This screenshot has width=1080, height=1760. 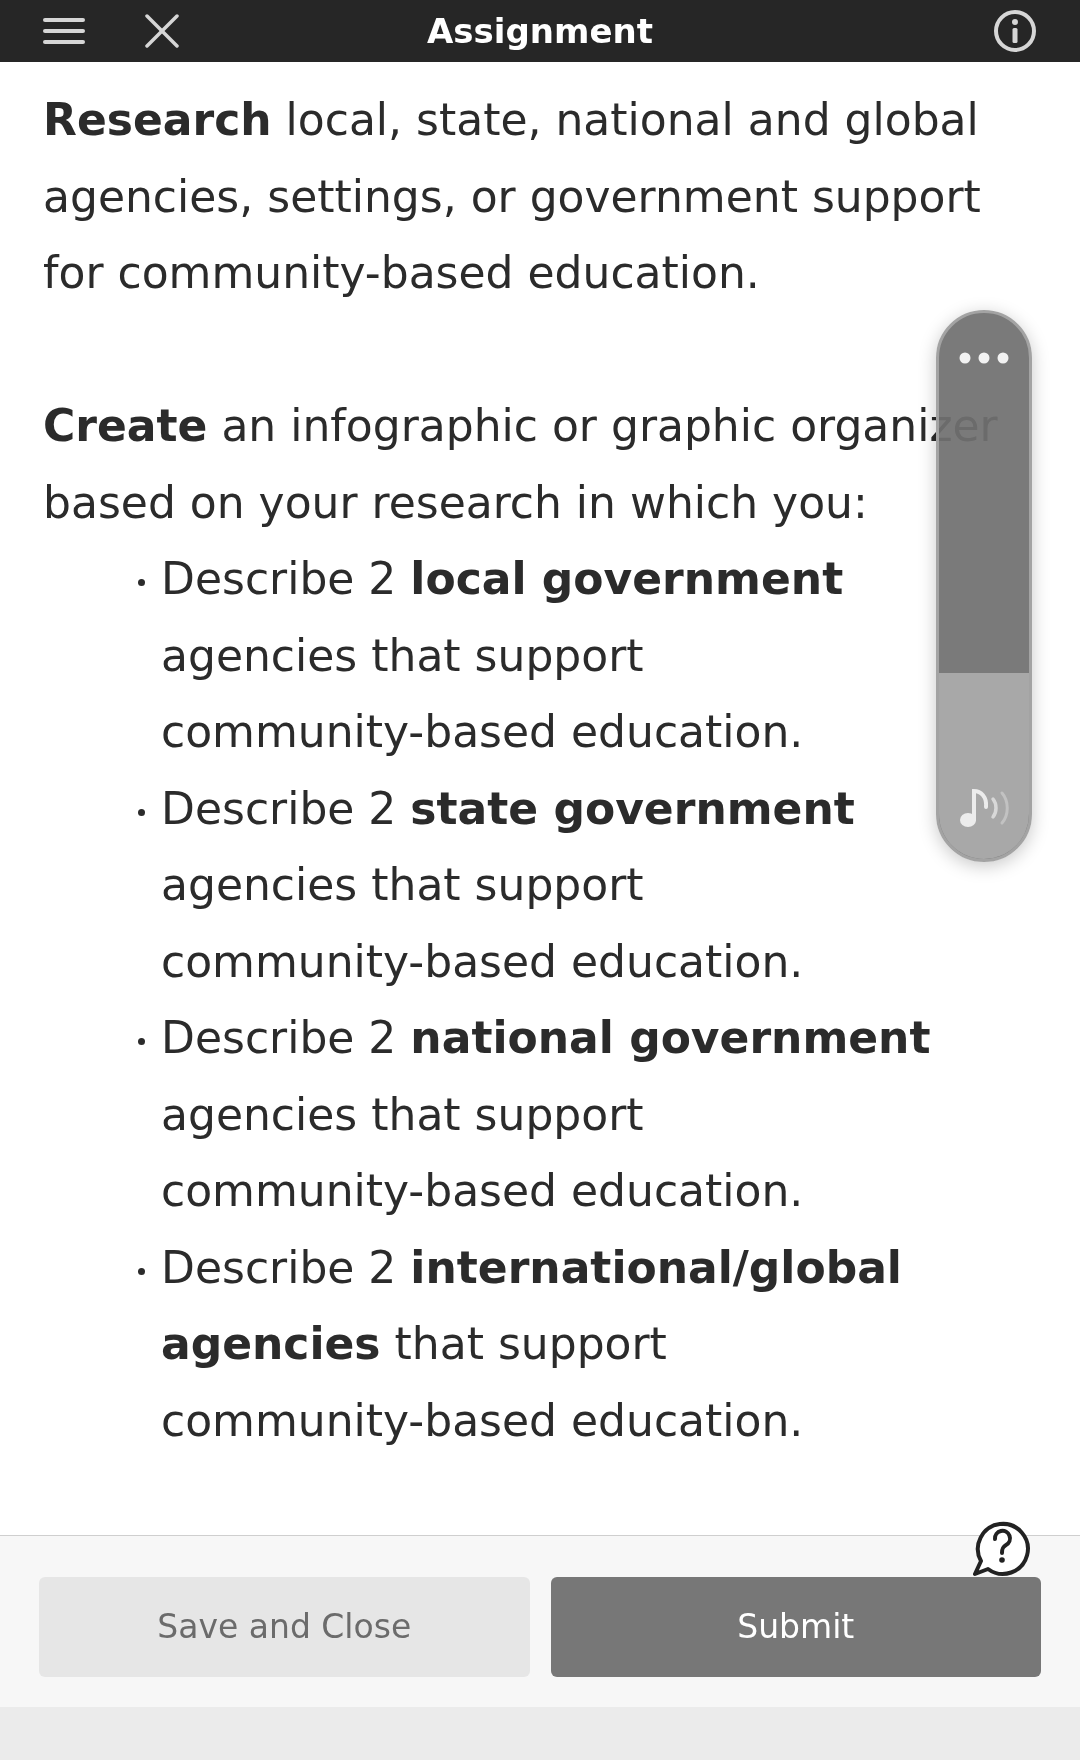 I want to click on list-item-text: Describe 2 national government agencies that support community-based education., so click(x=546, y=1114).